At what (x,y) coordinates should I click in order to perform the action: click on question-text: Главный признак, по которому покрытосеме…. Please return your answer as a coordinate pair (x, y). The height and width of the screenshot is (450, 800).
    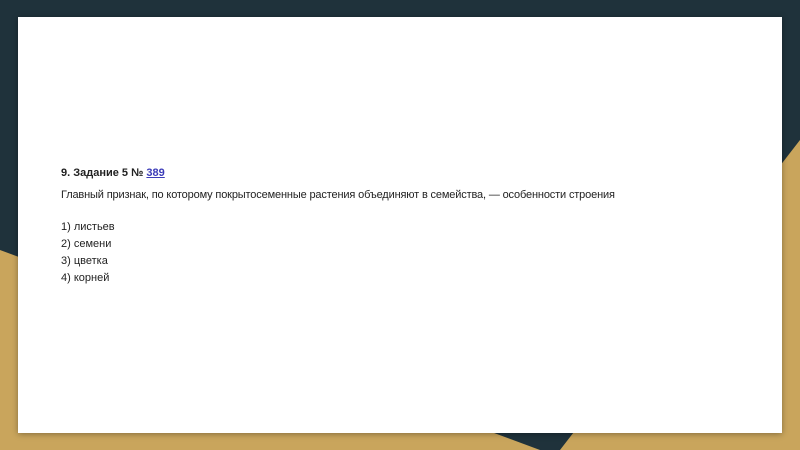
    Looking at the image, I should click on (338, 195).